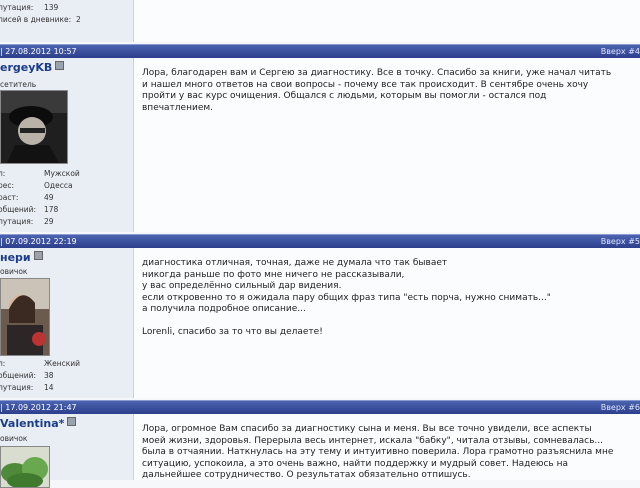  Describe the element at coordinates (18, 84) in the screenshot. I see `user-title: сетитель` at that location.